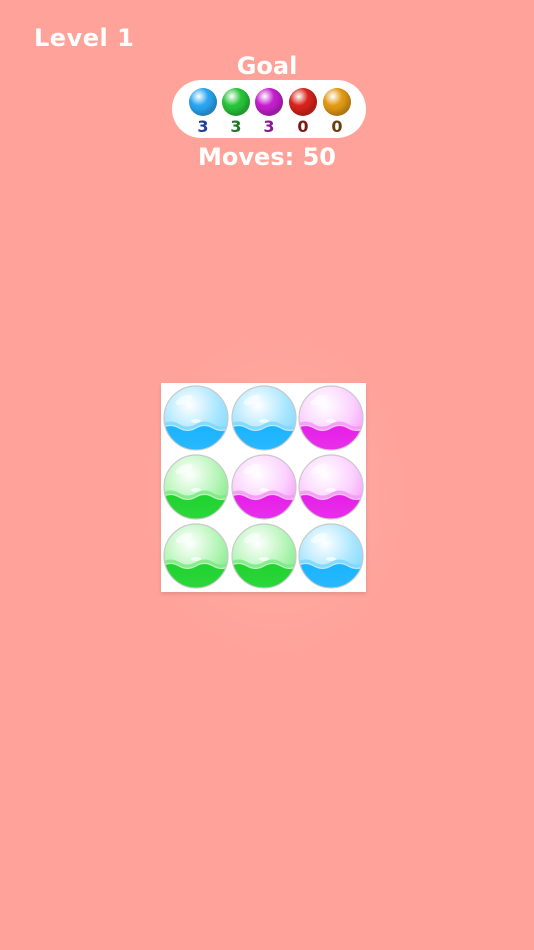 This screenshot has width=534, height=950. I want to click on bubble-cell-r2c1, so click(196, 487).